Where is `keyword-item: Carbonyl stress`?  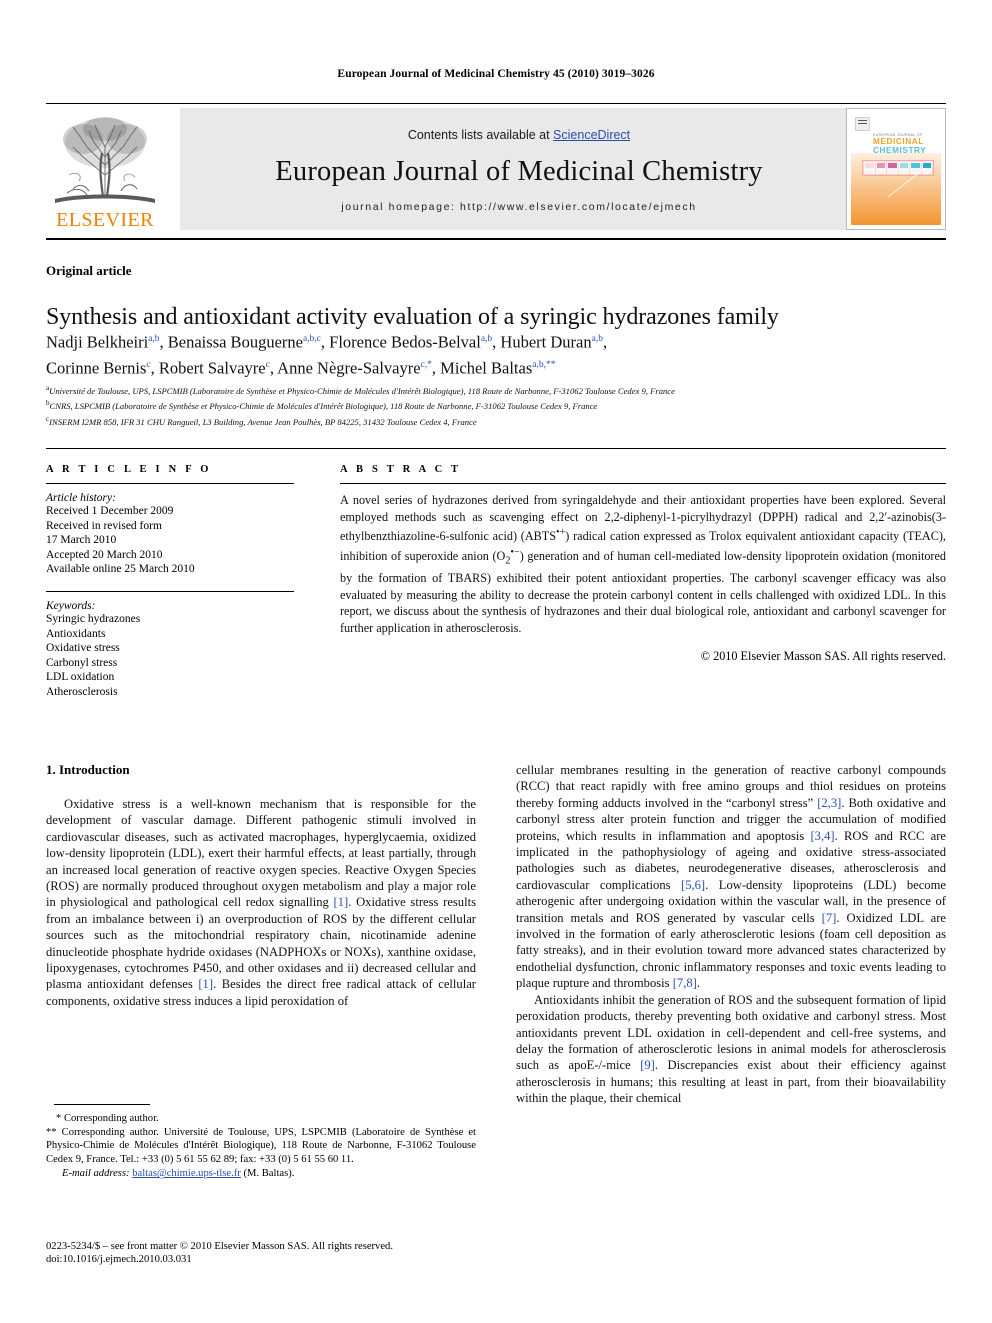
keyword-item: Carbonyl stress is located at coordinates (82, 662).